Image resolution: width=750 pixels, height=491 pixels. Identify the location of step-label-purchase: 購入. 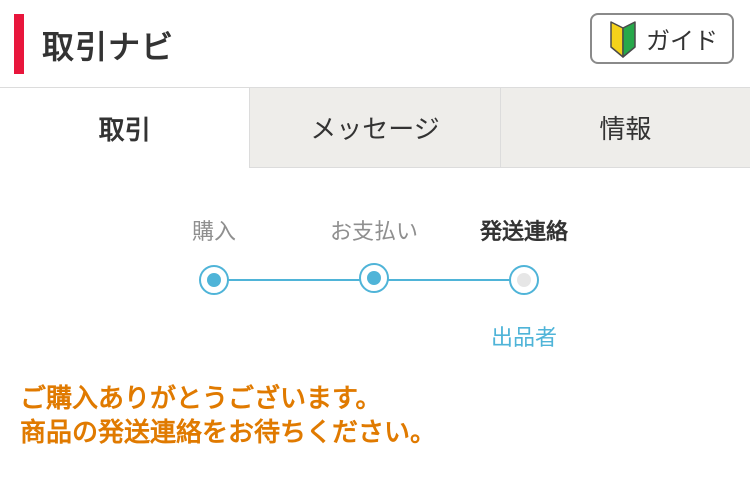
(213, 232).